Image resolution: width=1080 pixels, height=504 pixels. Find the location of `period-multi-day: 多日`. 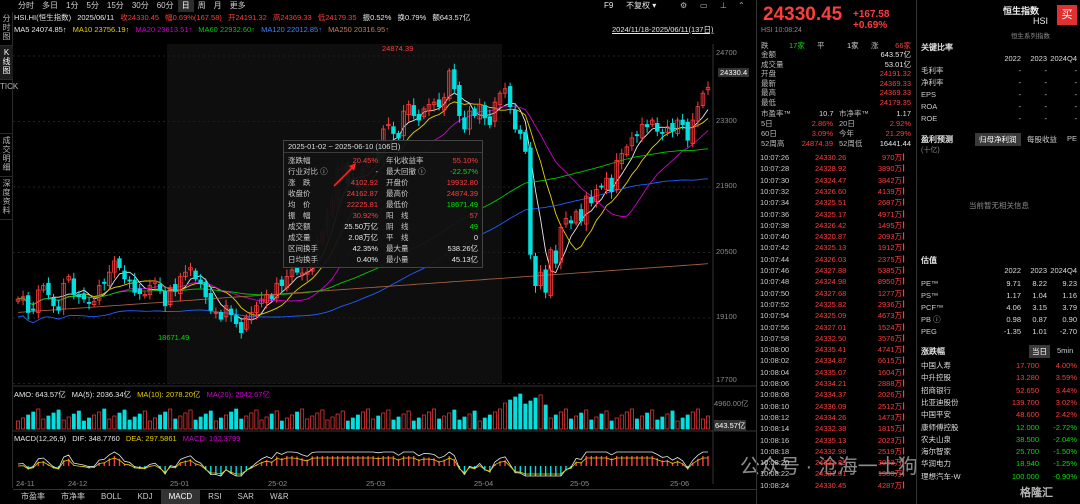

period-multi-day: 多日 is located at coordinates (50, 6).